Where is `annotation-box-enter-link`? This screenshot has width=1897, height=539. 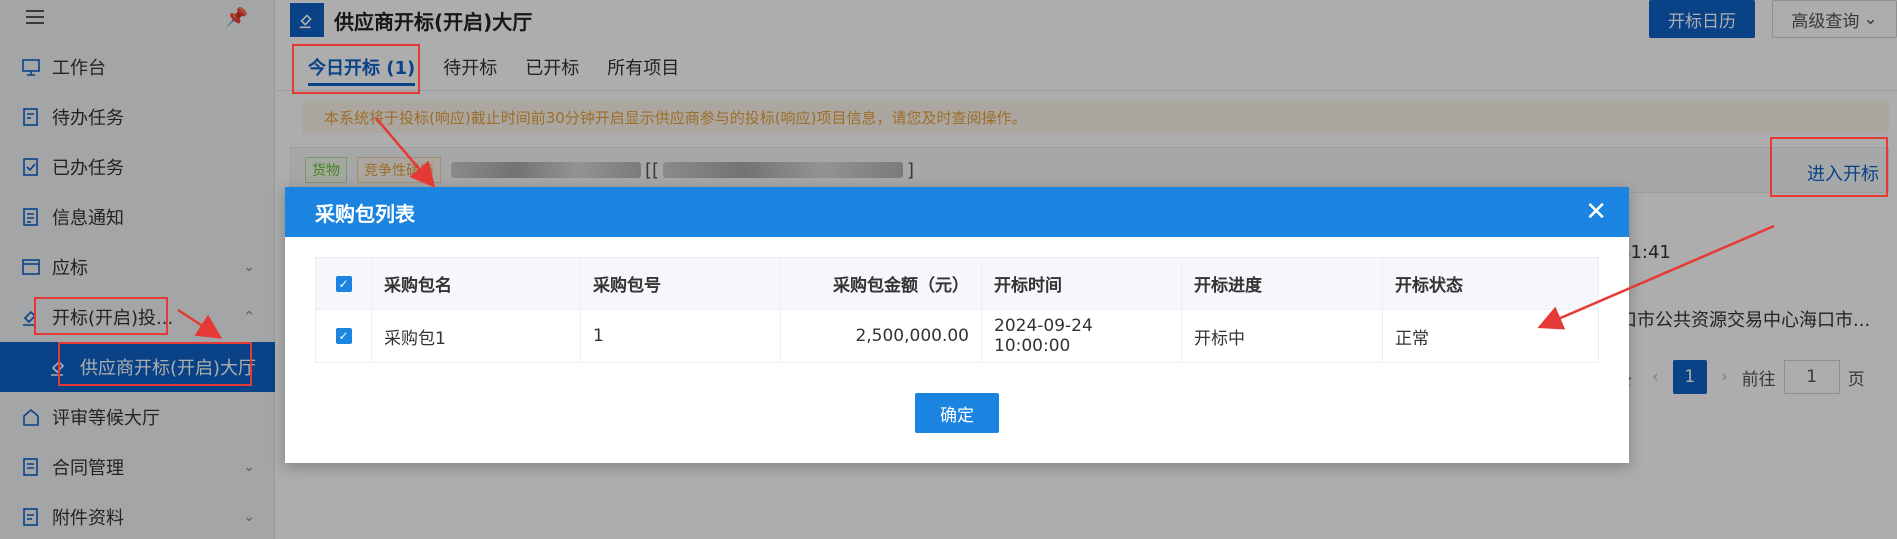 annotation-box-enter-link is located at coordinates (1829, 167).